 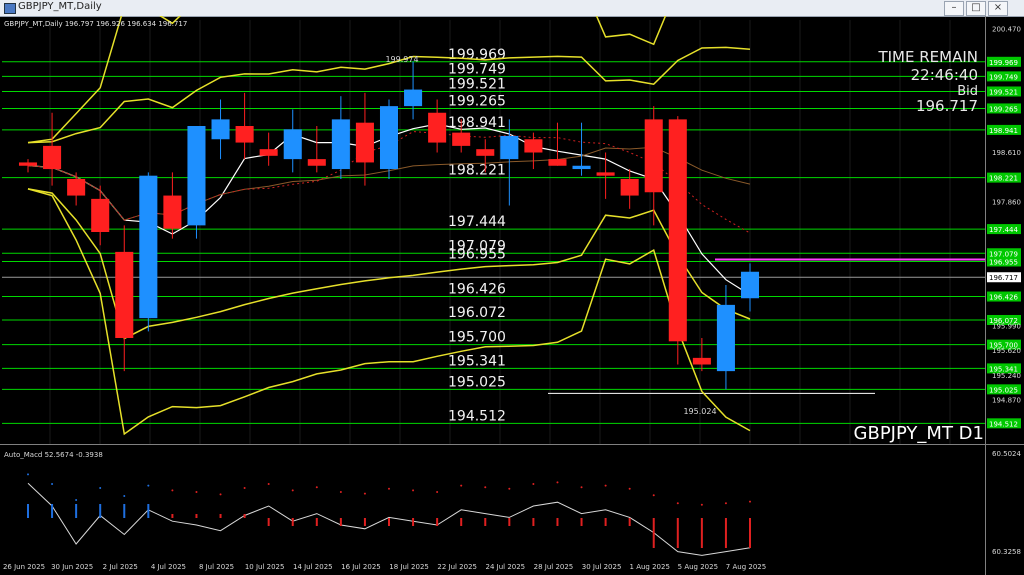 What do you see at coordinates (1006, 30) in the screenshot?
I see `price-tick: 200.470` at bounding box center [1006, 30].